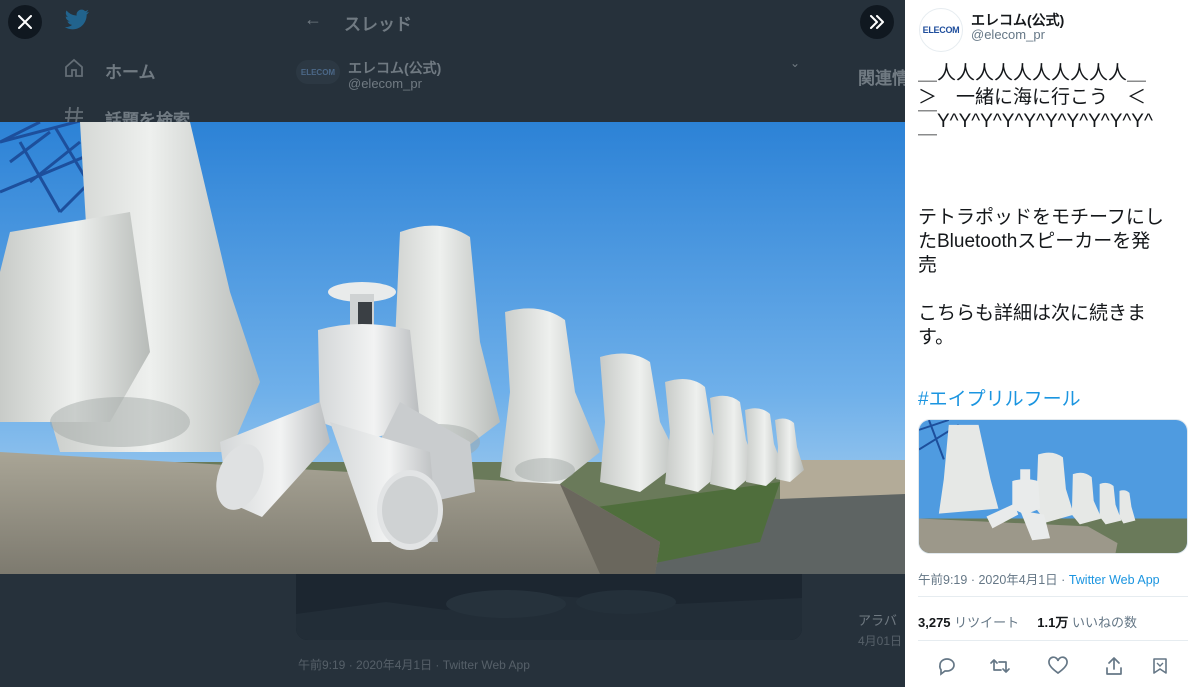 Image resolution: width=1200 pixels, height=687 pixels. I want to click on likes-stat: 1.1万 いいねの数, so click(1087, 622).